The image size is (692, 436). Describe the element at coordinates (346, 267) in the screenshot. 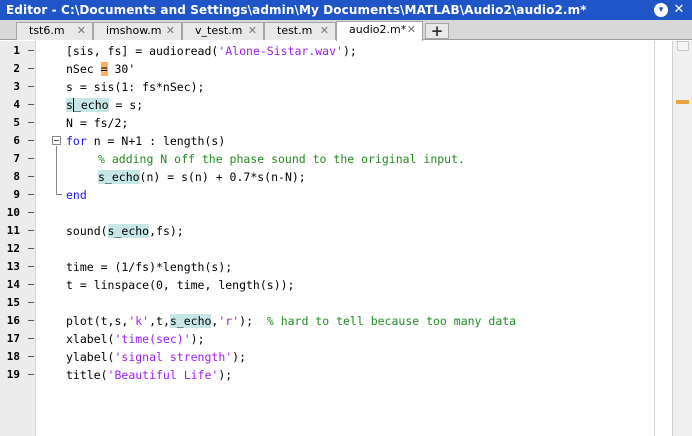

I see `code-line: 13 time = (1/fs)*length(s);` at that location.